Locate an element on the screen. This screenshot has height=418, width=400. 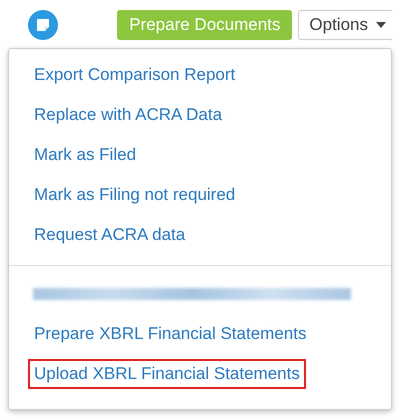
menu-item: Mark as Filed is located at coordinates (85, 155).